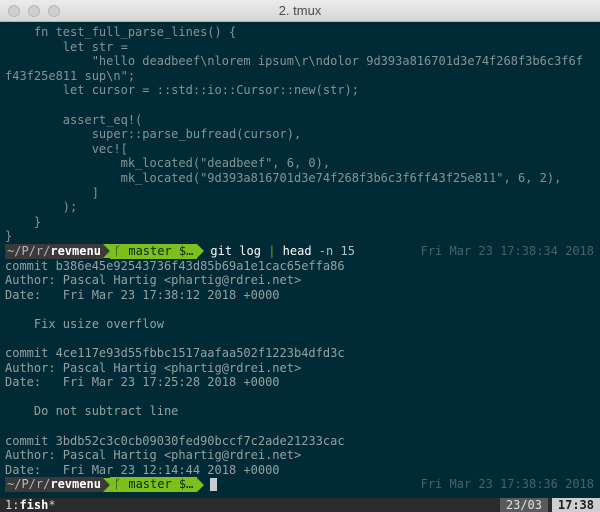  Describe the element at coordinates (34, 505) in the screenshot. I see `tmux-window-name: fish` at that location.